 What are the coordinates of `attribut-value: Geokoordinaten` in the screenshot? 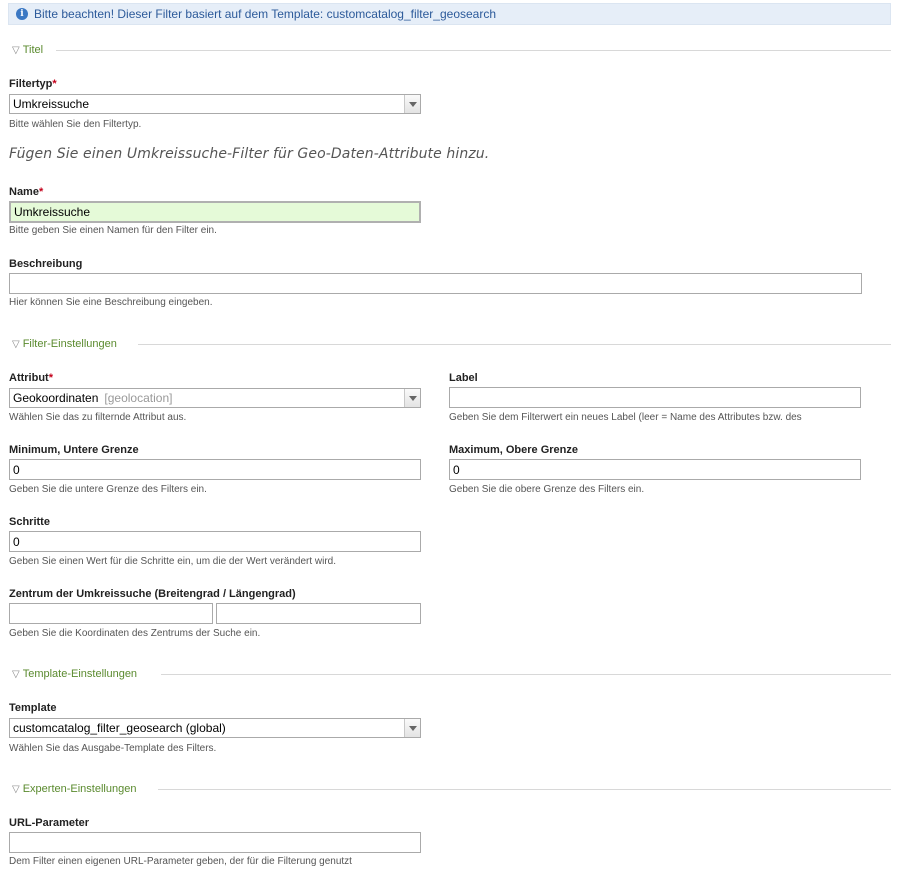 It's located at (56, 398).